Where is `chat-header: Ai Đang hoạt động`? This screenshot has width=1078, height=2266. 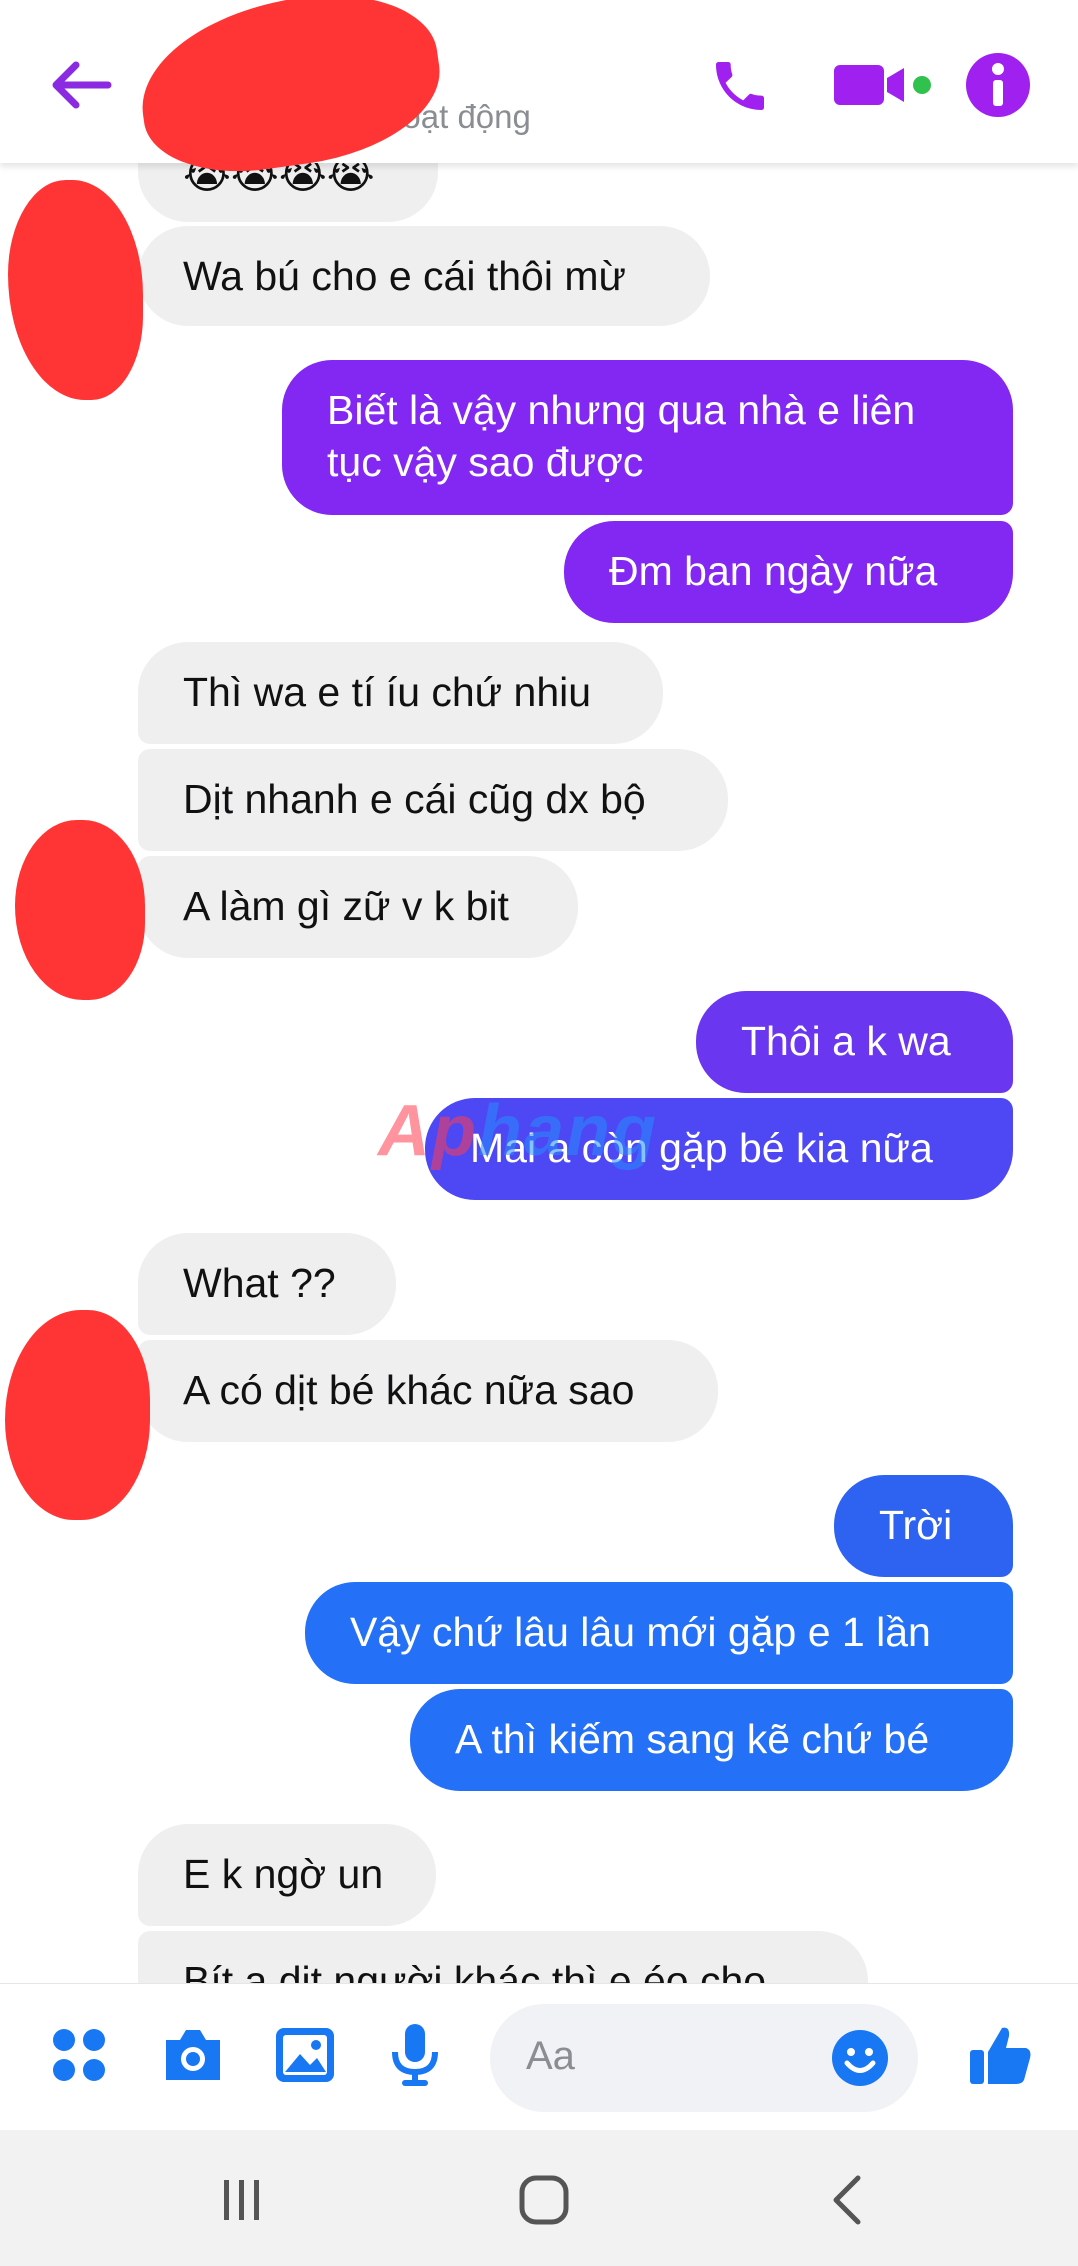 chat-header: Ai Đang hoạt động is located at coordinates (539, 93).